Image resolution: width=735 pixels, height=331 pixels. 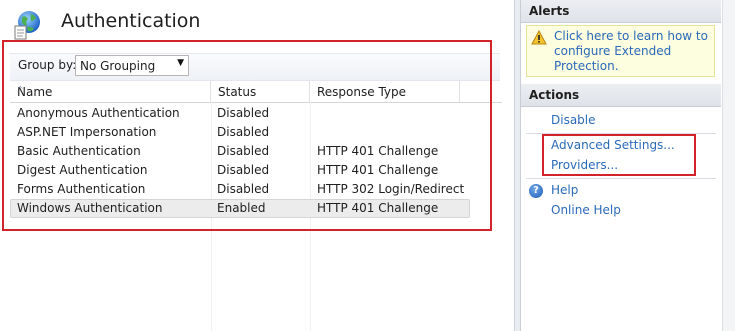 What do you see at coordinates (539, 37) in the screenshot?
I see `warning-icon` at bounding box center [539, 37].